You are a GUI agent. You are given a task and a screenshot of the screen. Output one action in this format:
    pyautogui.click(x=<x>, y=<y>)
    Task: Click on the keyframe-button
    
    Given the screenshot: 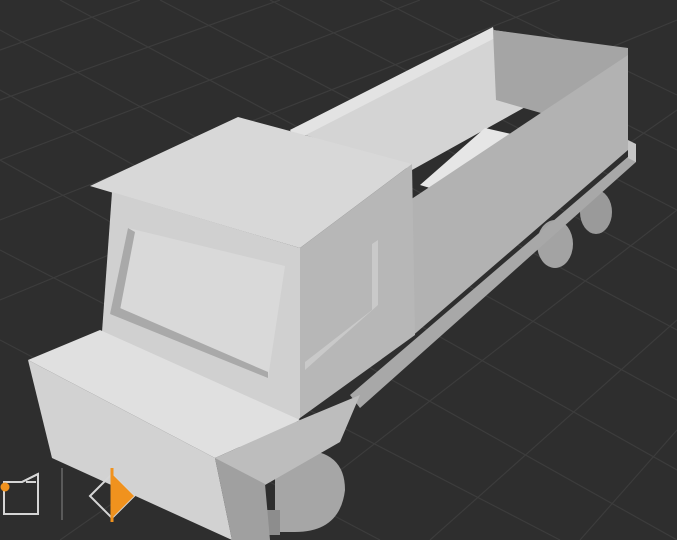 What is the action you would take?
    pyautogui.click(x=110, y=493)
    